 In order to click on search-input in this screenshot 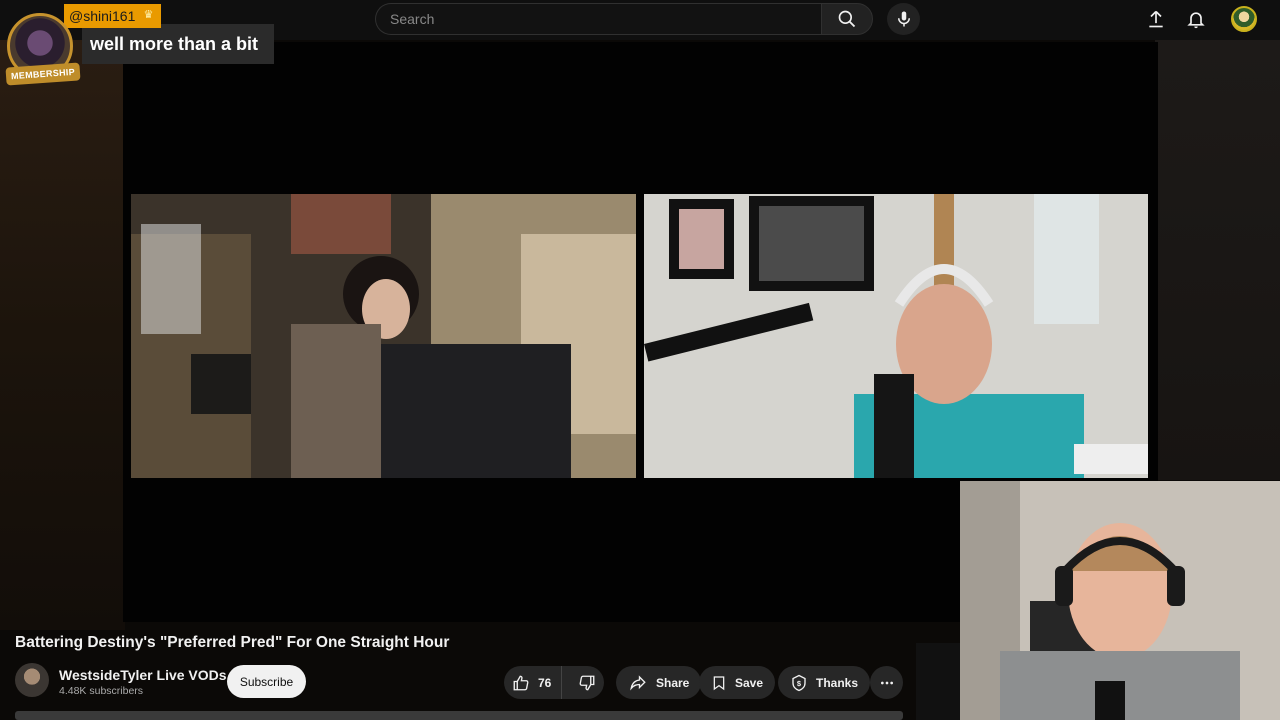, I will do `click(598, 19)`.